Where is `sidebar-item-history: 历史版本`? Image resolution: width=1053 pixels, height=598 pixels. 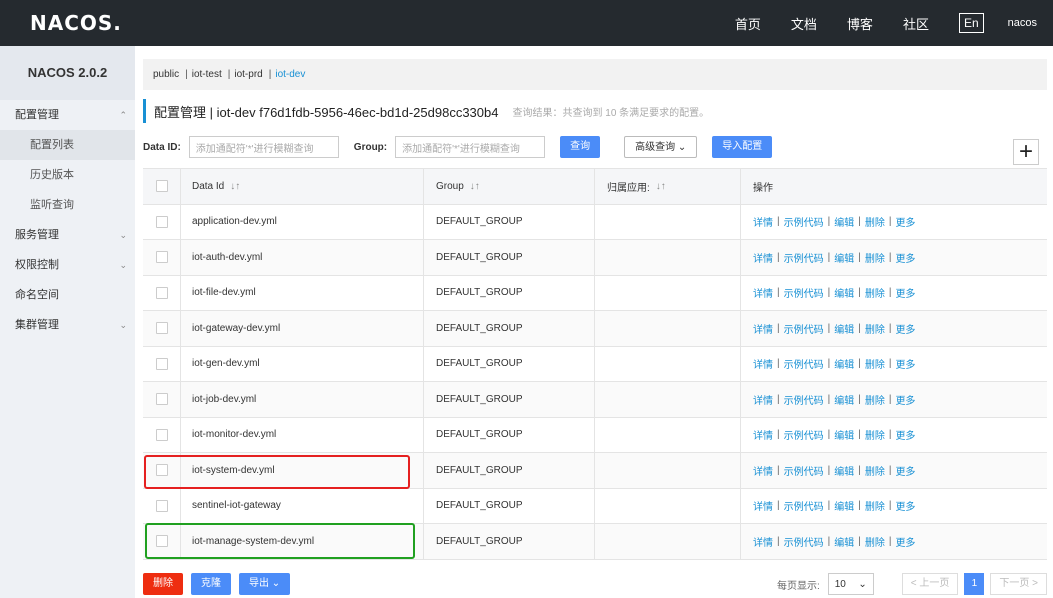
sidebar-item-history: 历史版本 is located at coordinates (67, 175).